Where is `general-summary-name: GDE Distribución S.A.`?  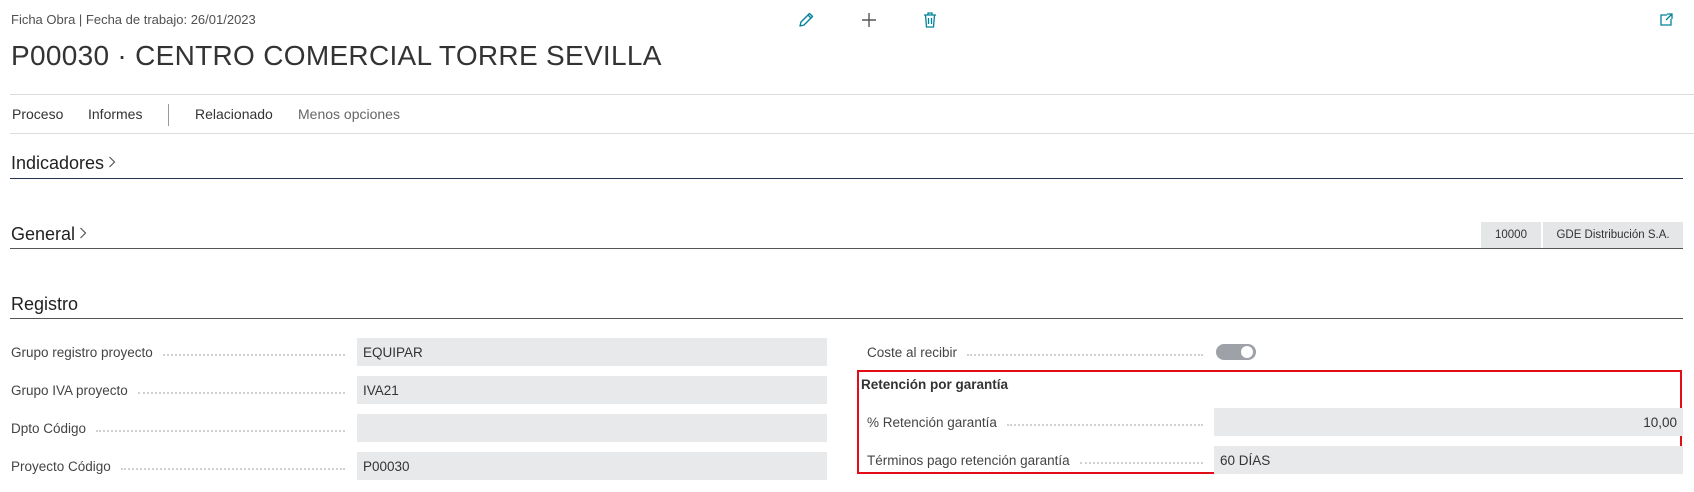 general-summary-name: GDE Distribución S.A. is located at coordinates (1613, 235).